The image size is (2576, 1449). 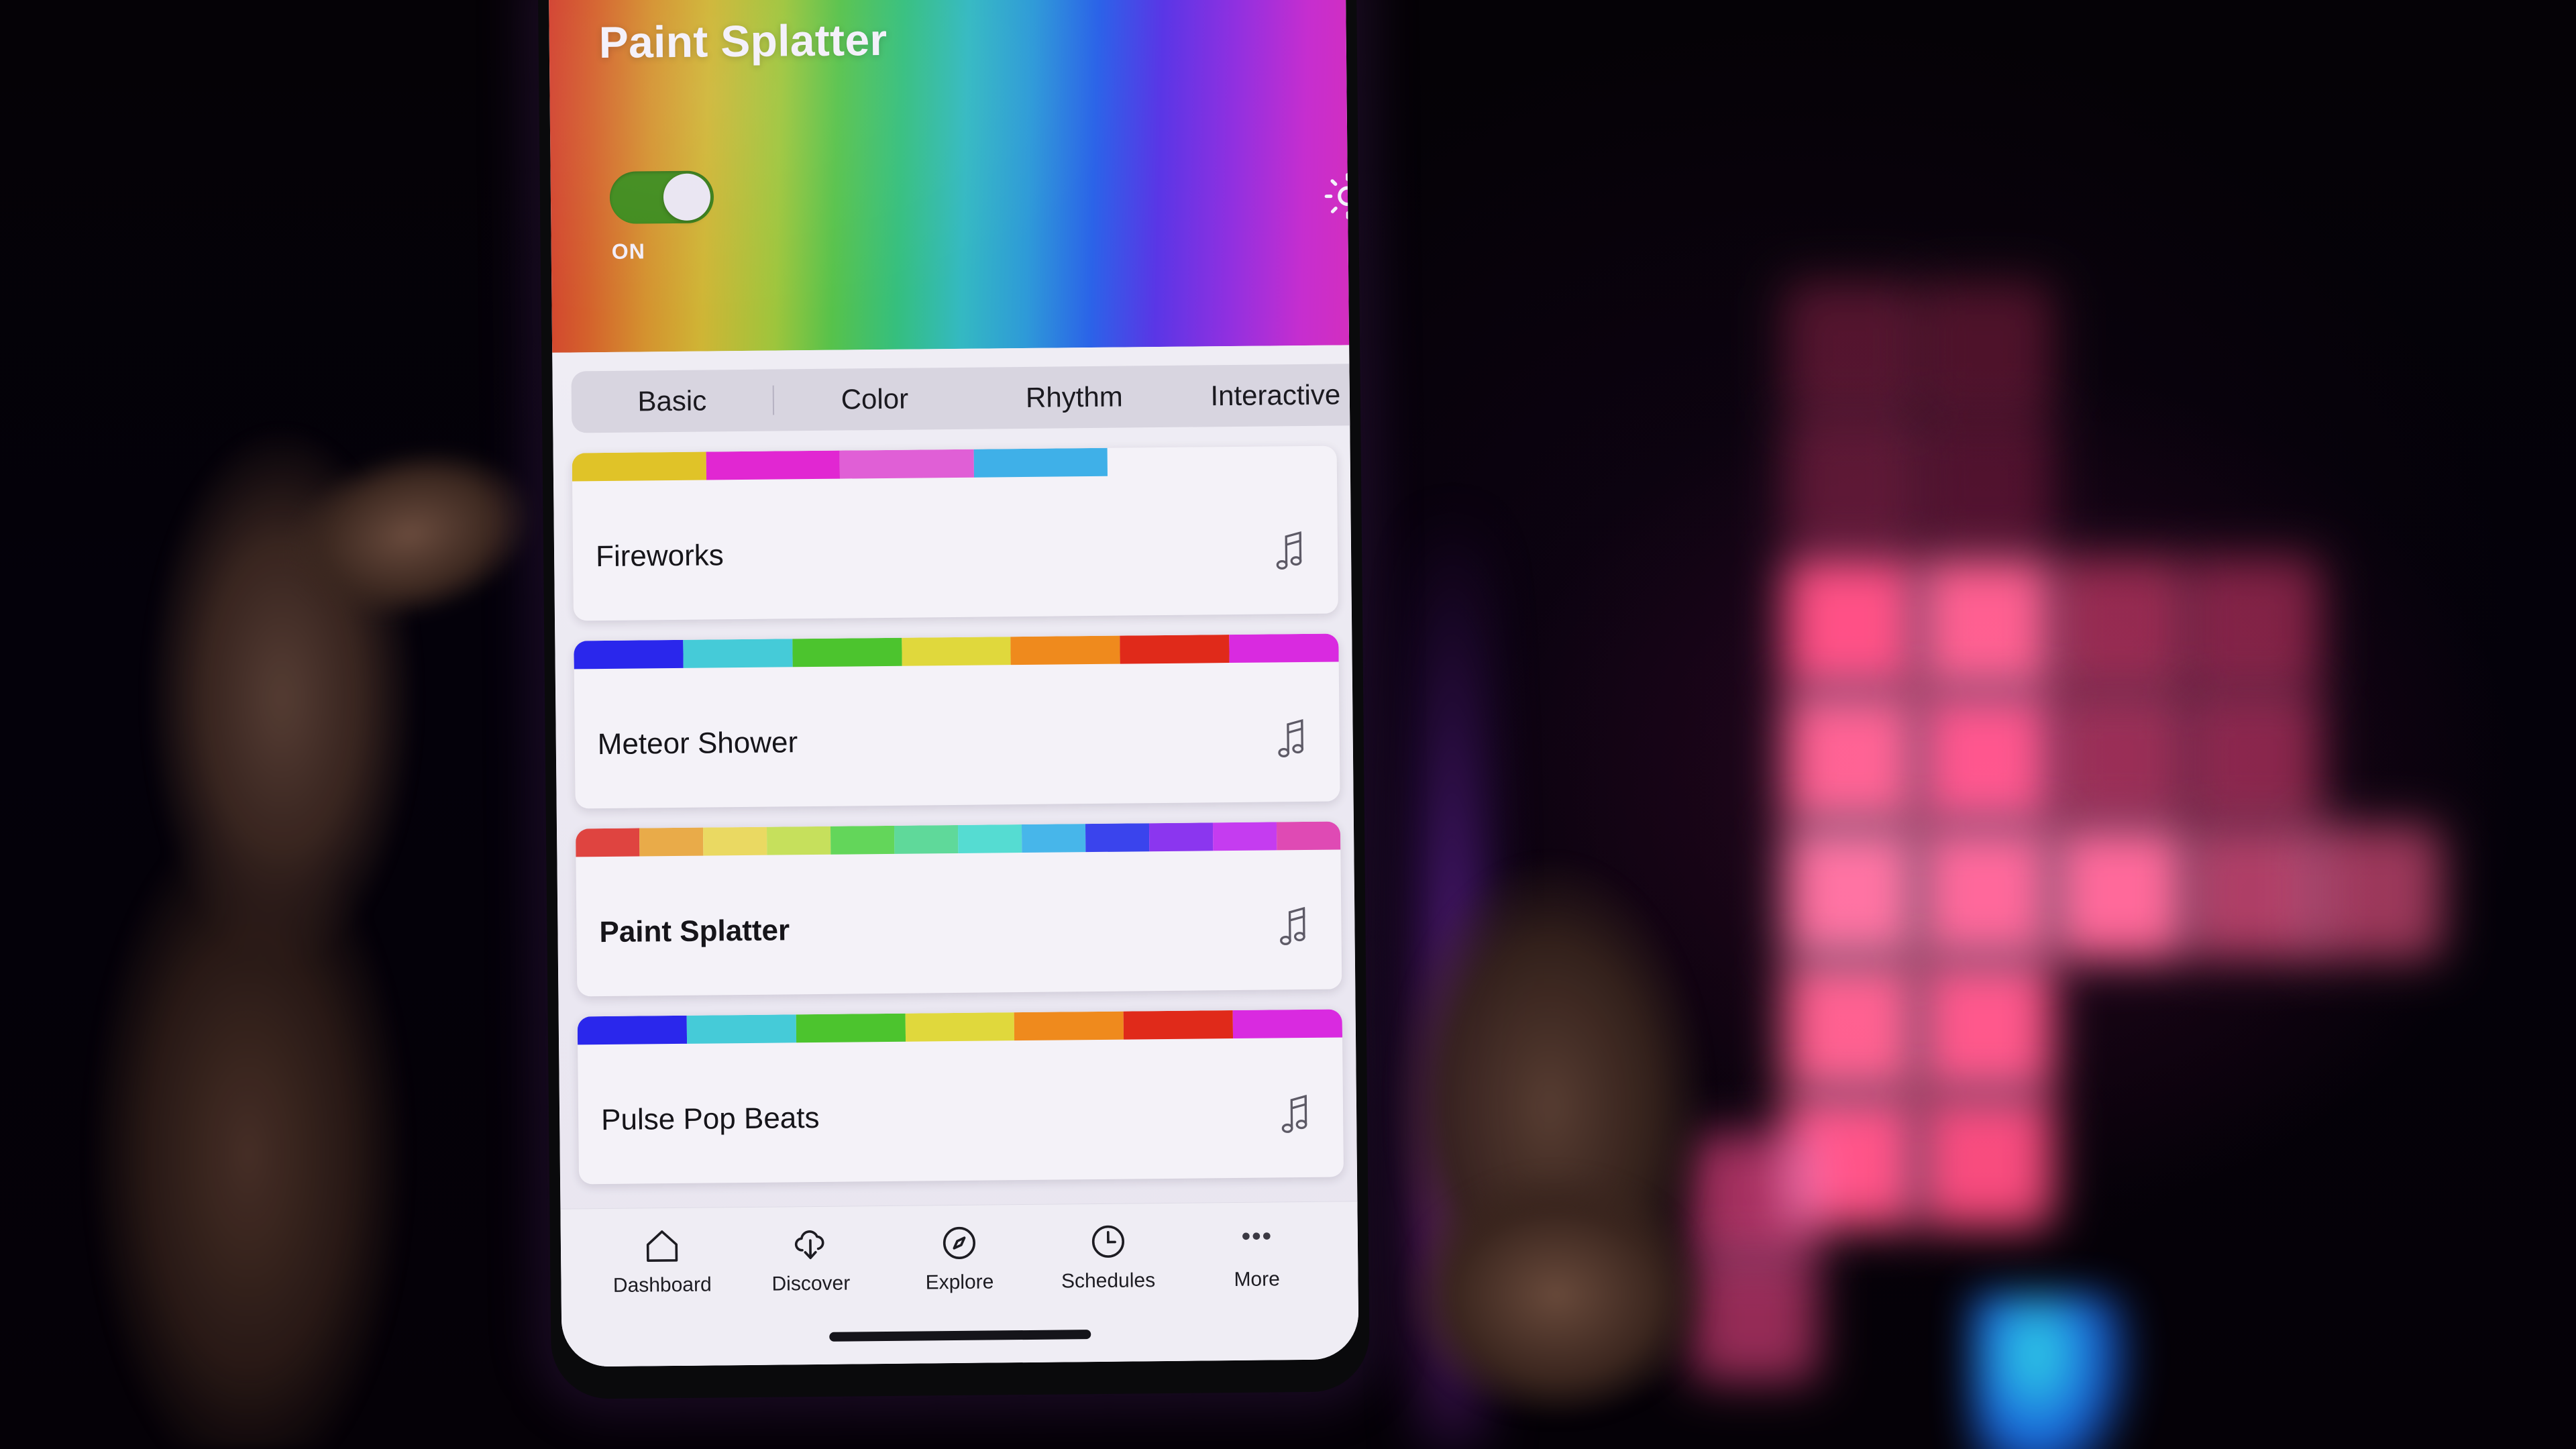 What do you see at coordinates (694, 931) in the screenshot?
I see `scene-name-selected: Paint Splatter` at bounding box center [694, 931].